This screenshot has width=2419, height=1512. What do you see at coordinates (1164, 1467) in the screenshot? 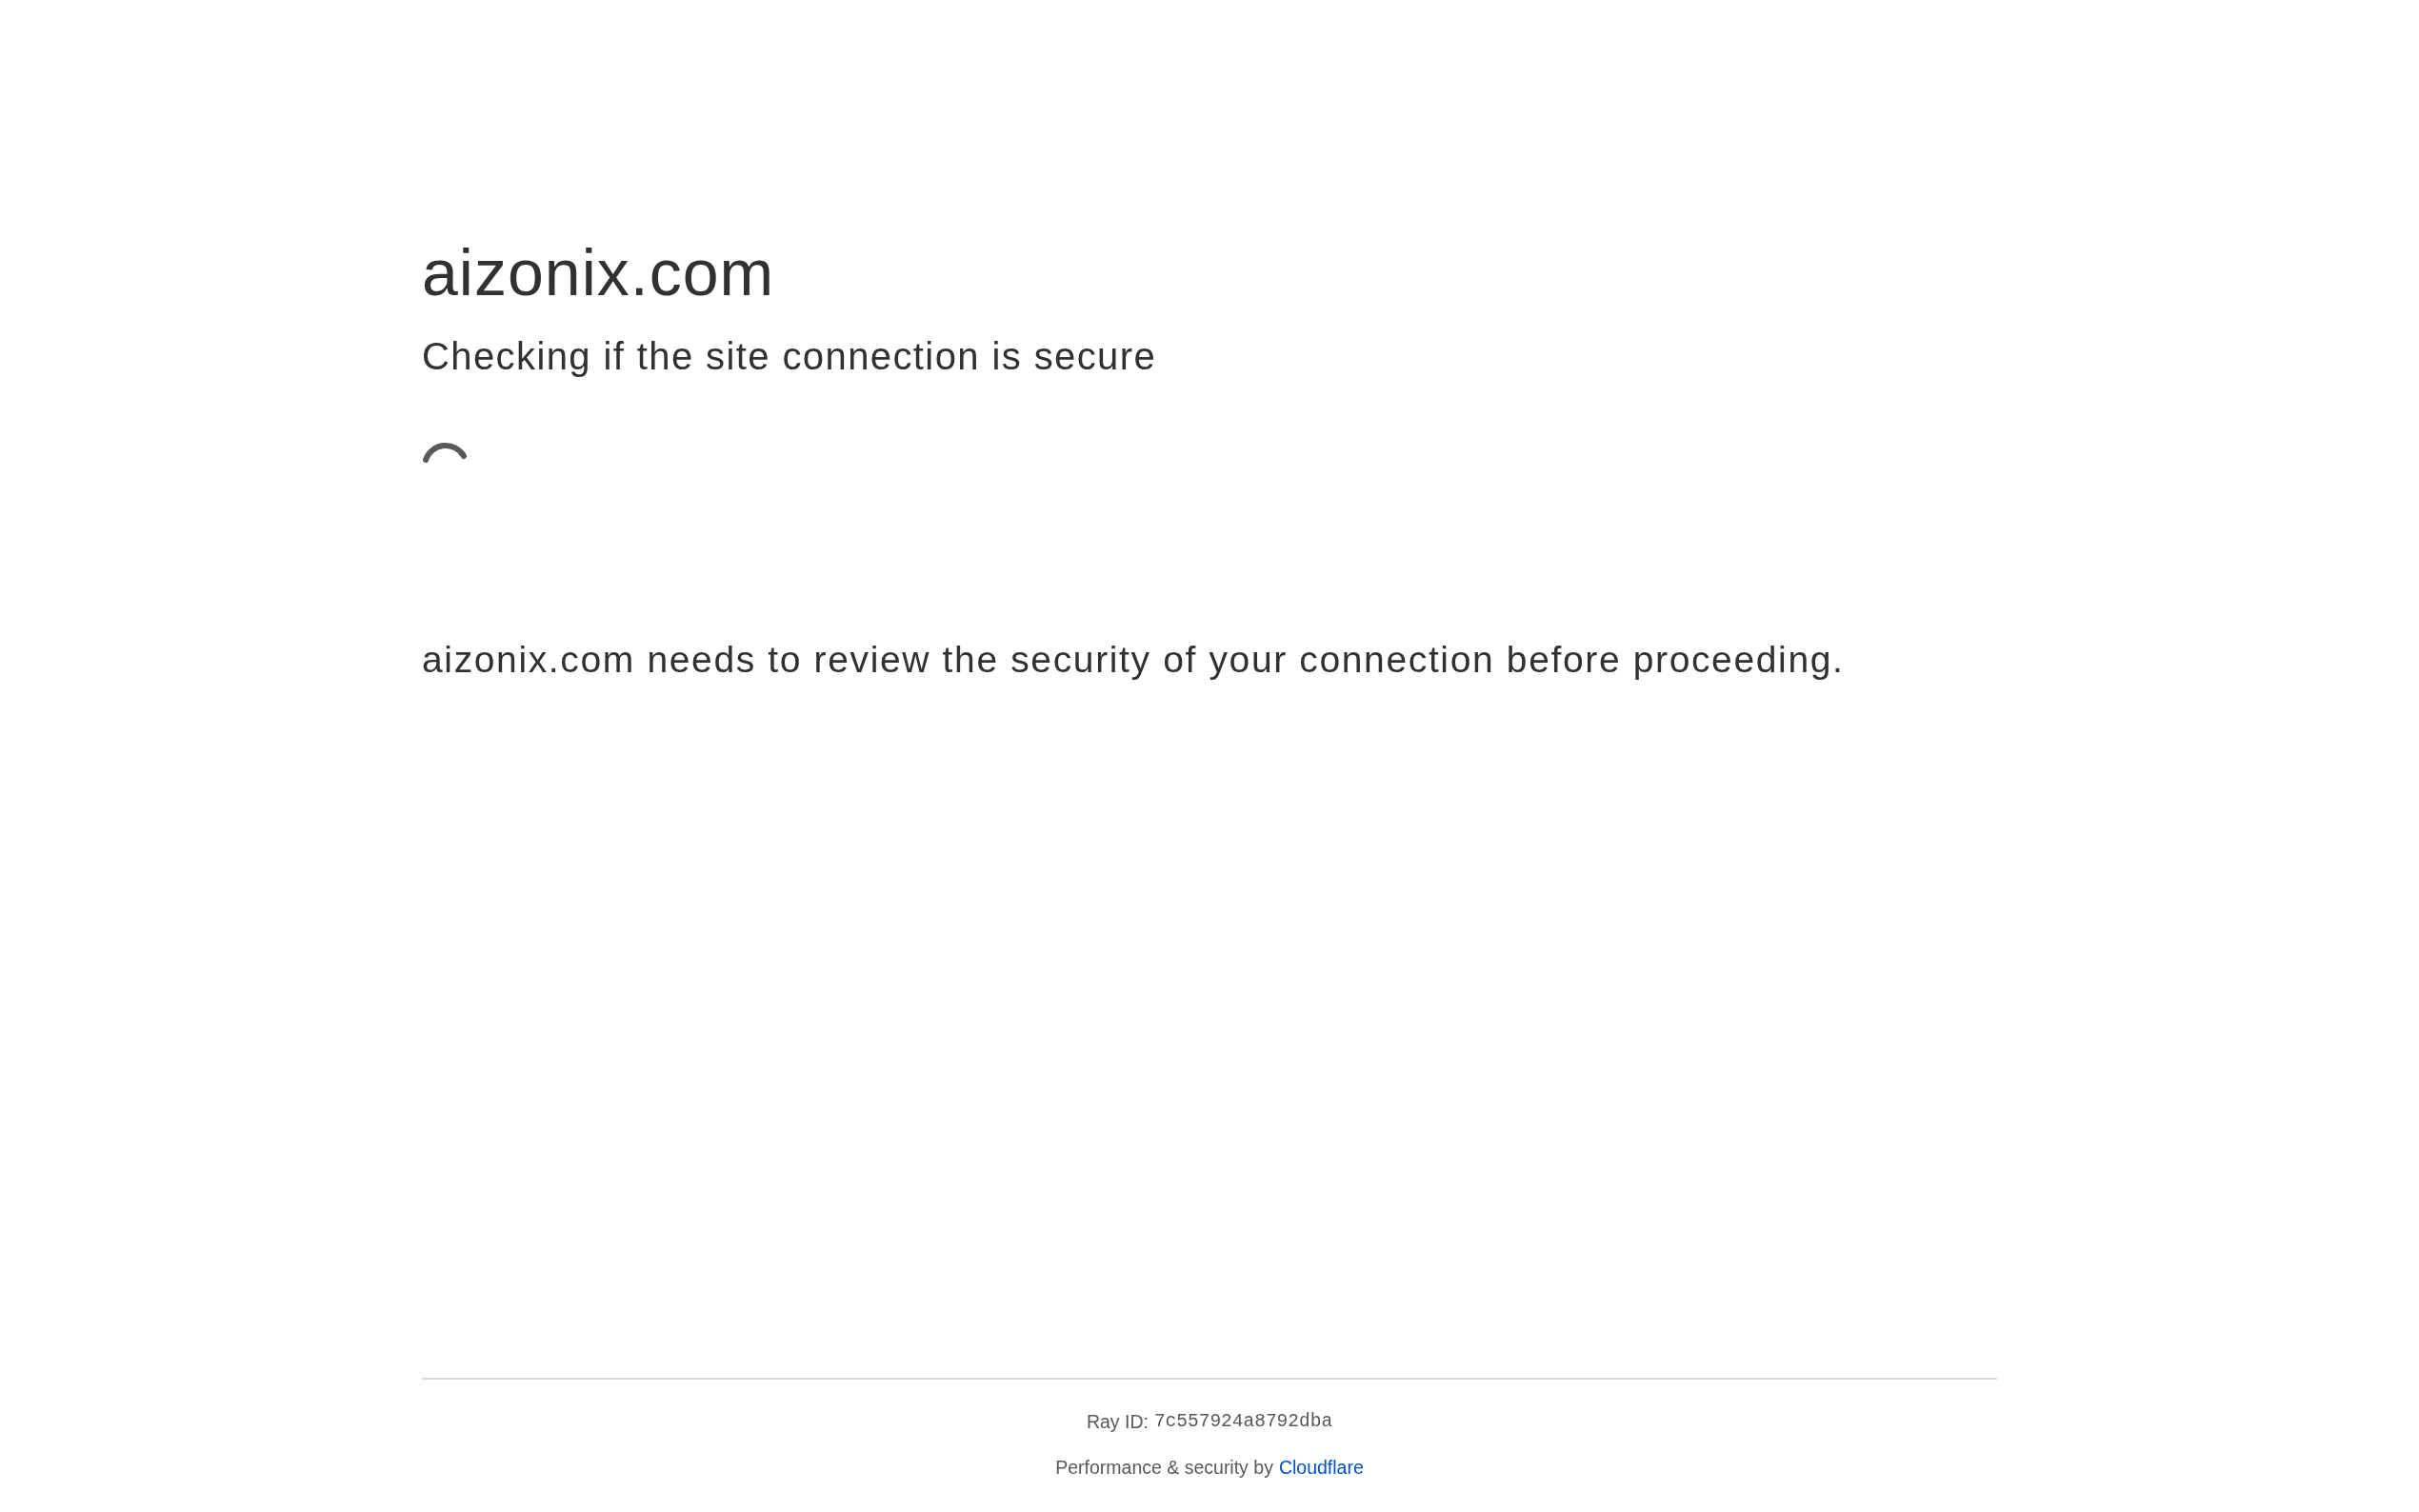
I see `credit-text: Performance & security by` at bounding box center [1164, 1467].